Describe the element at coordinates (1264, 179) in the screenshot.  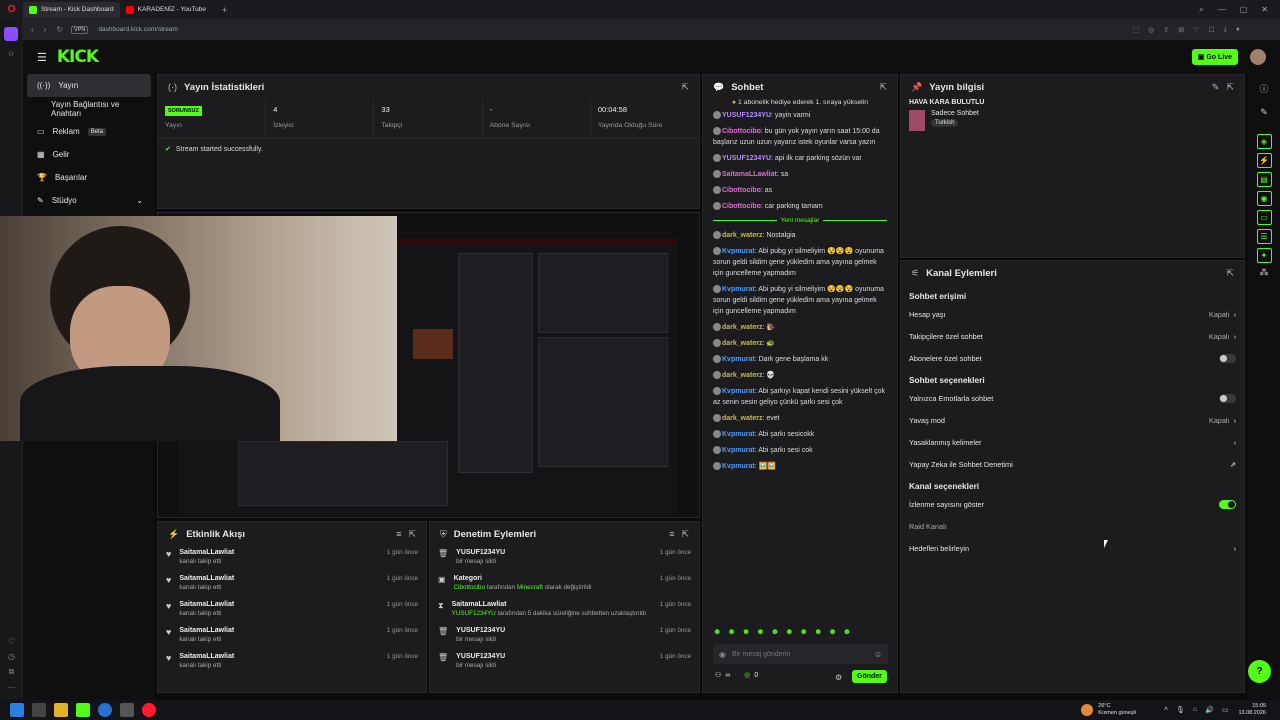
I see `rail-info-icon: ▤` at that location.